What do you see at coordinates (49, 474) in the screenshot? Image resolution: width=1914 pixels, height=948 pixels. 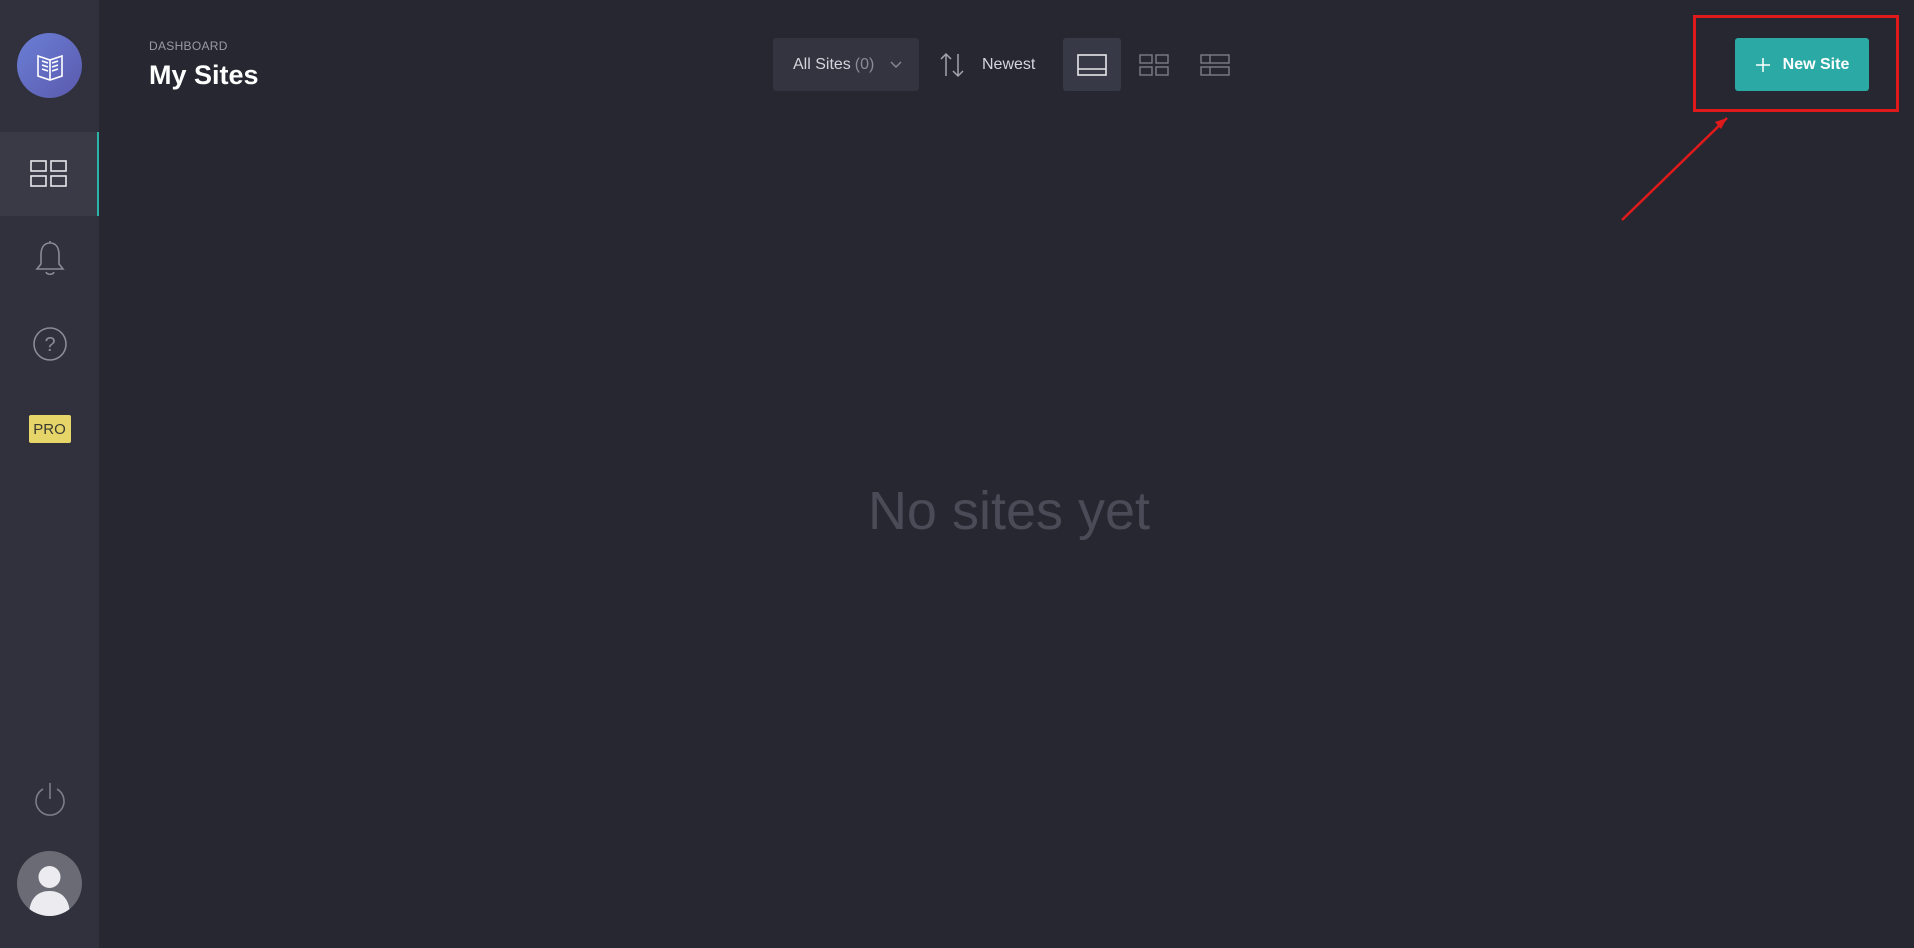 I see `sidebar: ? PRO` at bounding box center [49, 474].